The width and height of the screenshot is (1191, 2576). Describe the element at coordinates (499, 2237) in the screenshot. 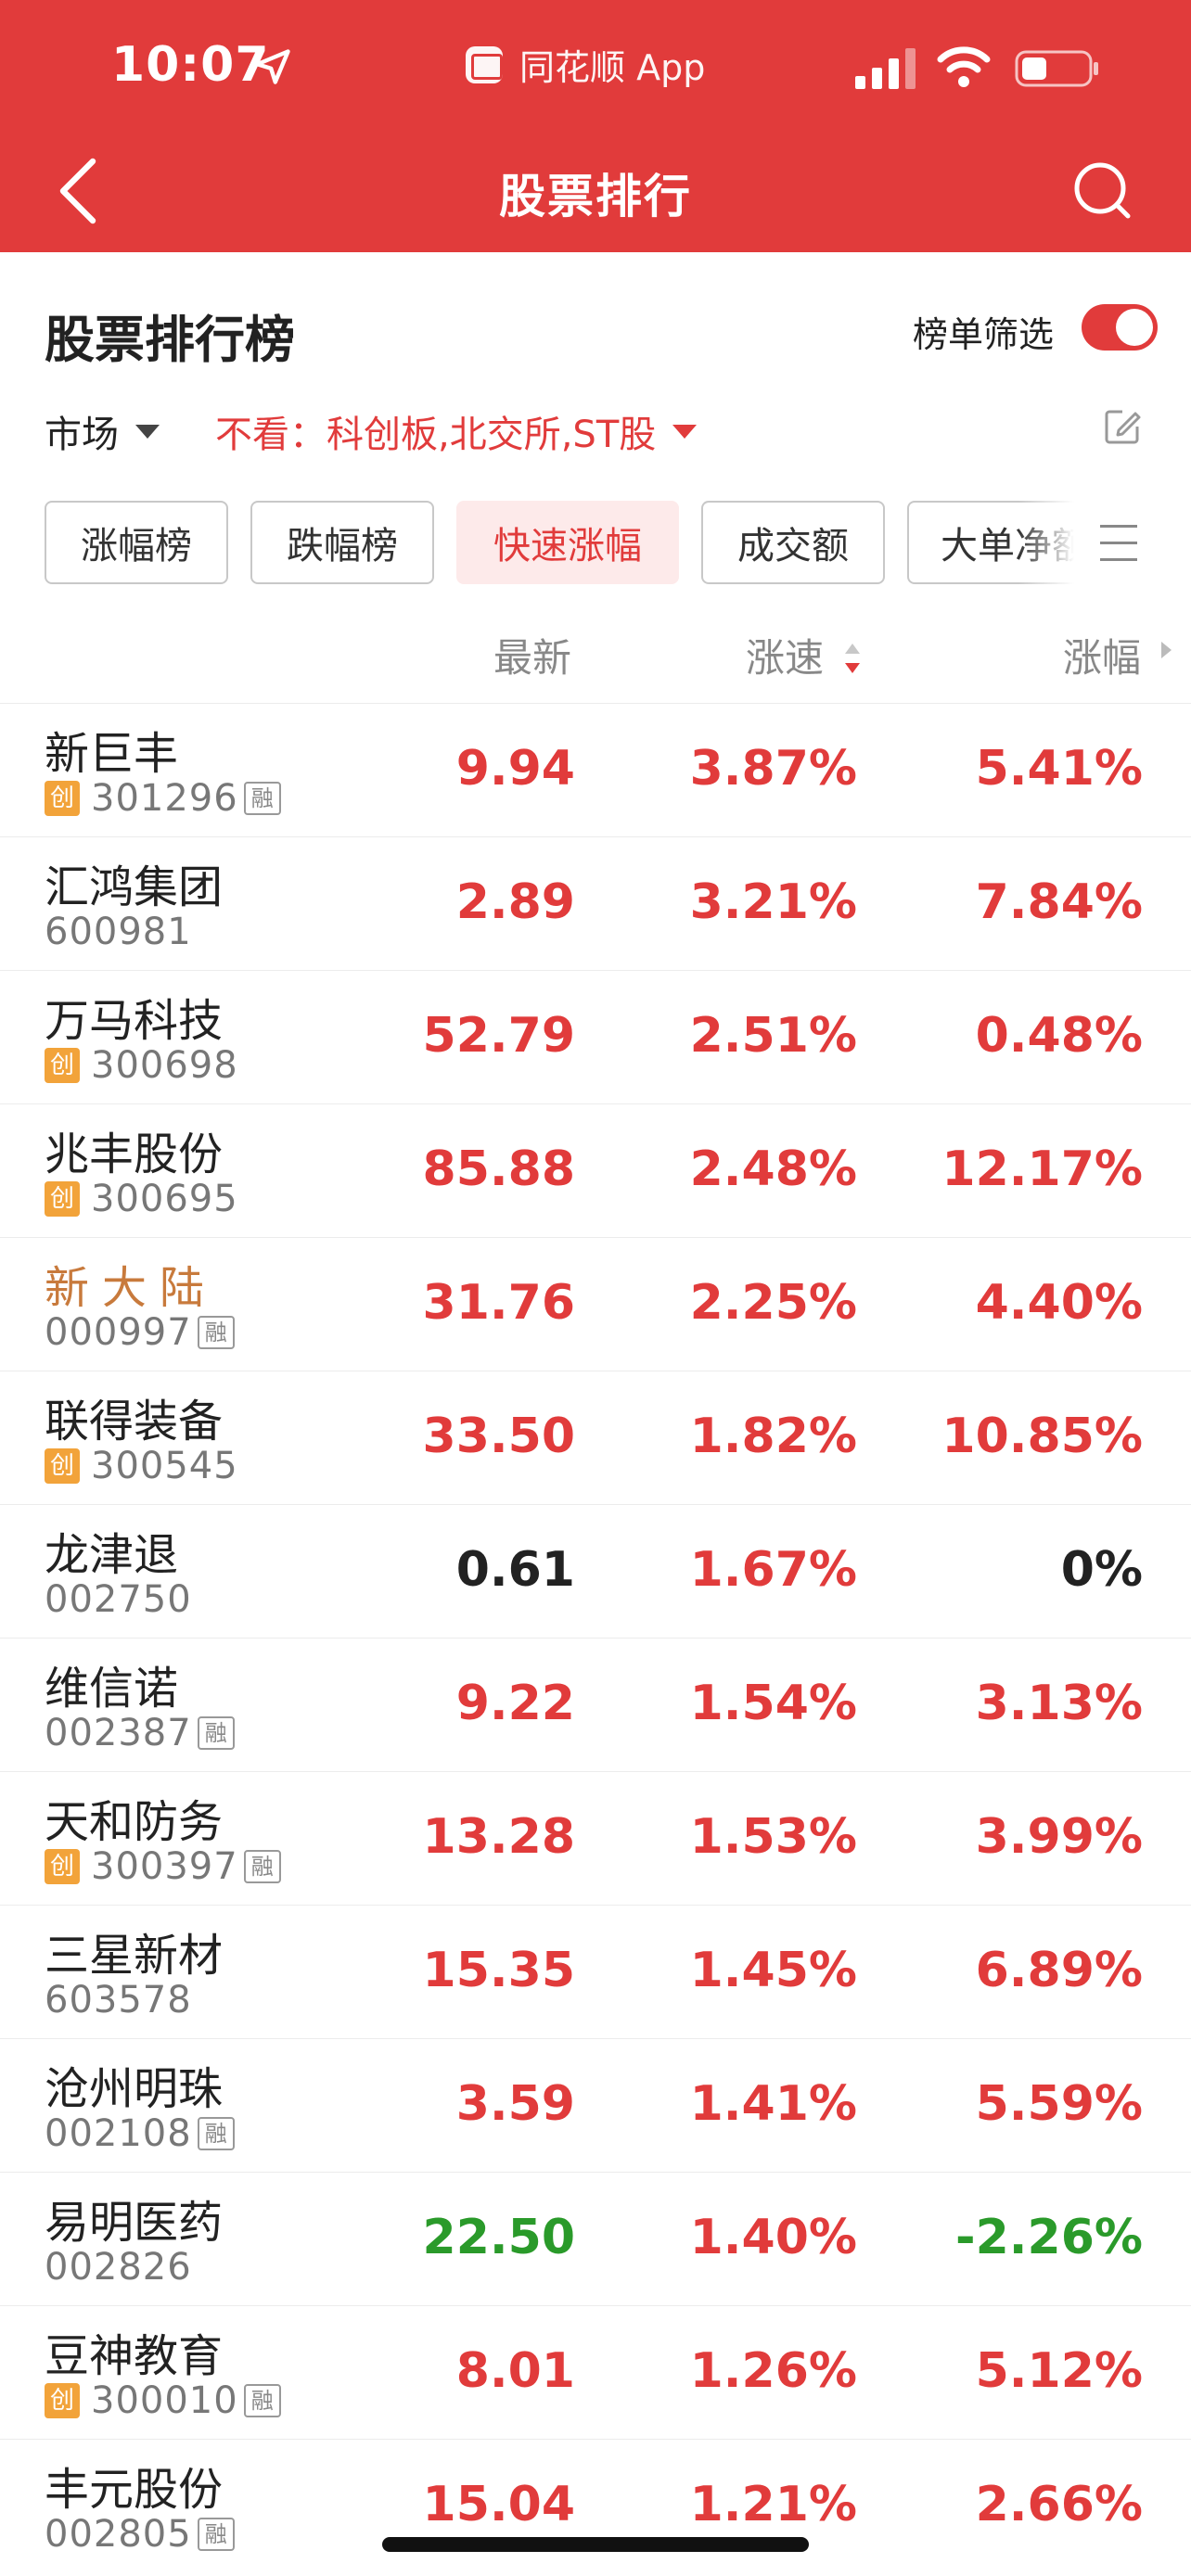

I see `stock-price: 22.50` at that location.